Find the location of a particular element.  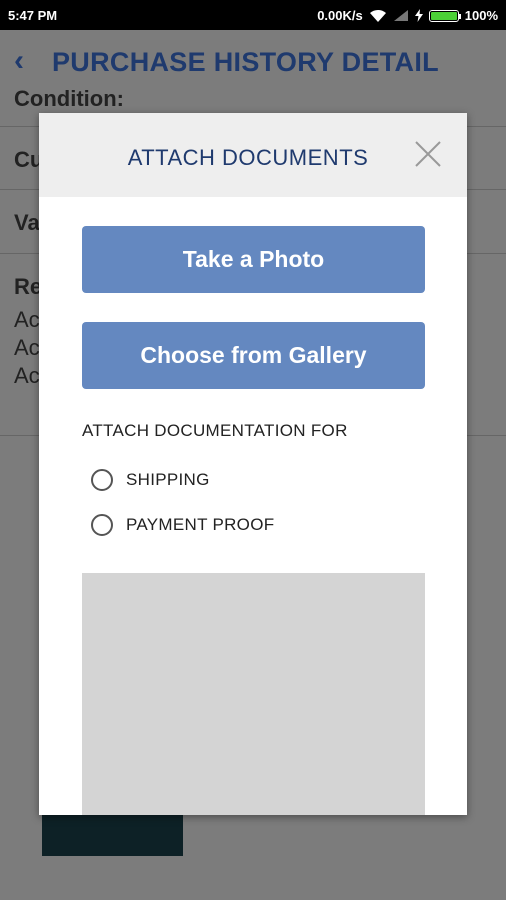

choose-from-gallery-button: Choose from Gallery is located at coordinates (253, 355).